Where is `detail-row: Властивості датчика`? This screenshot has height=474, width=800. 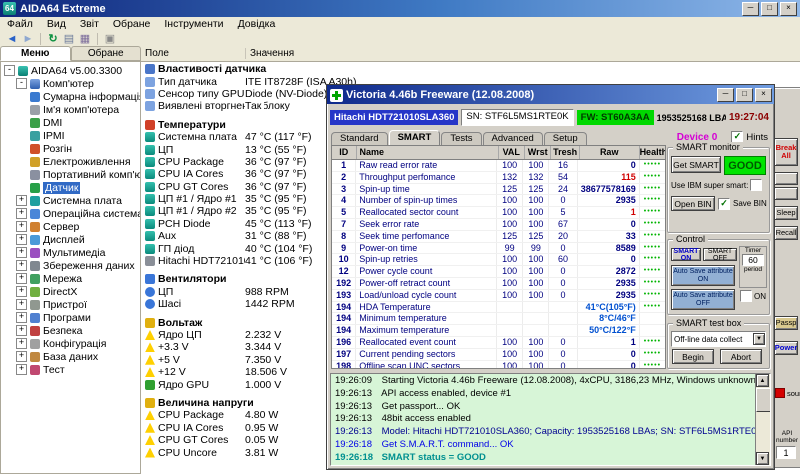 detail-row: Властивості датчика is located at coordinates (470, 69).